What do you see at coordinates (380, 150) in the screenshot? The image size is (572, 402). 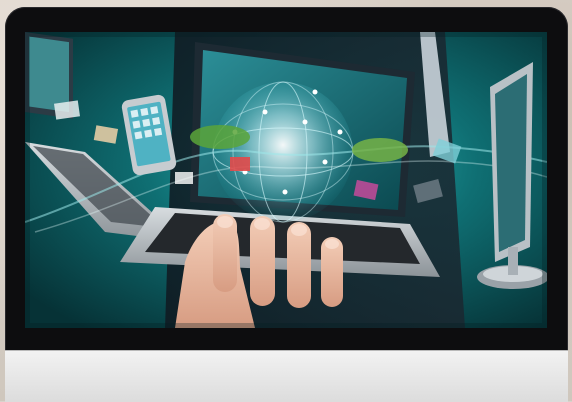 I see `foliage-right` at bounding box center [380, 150].